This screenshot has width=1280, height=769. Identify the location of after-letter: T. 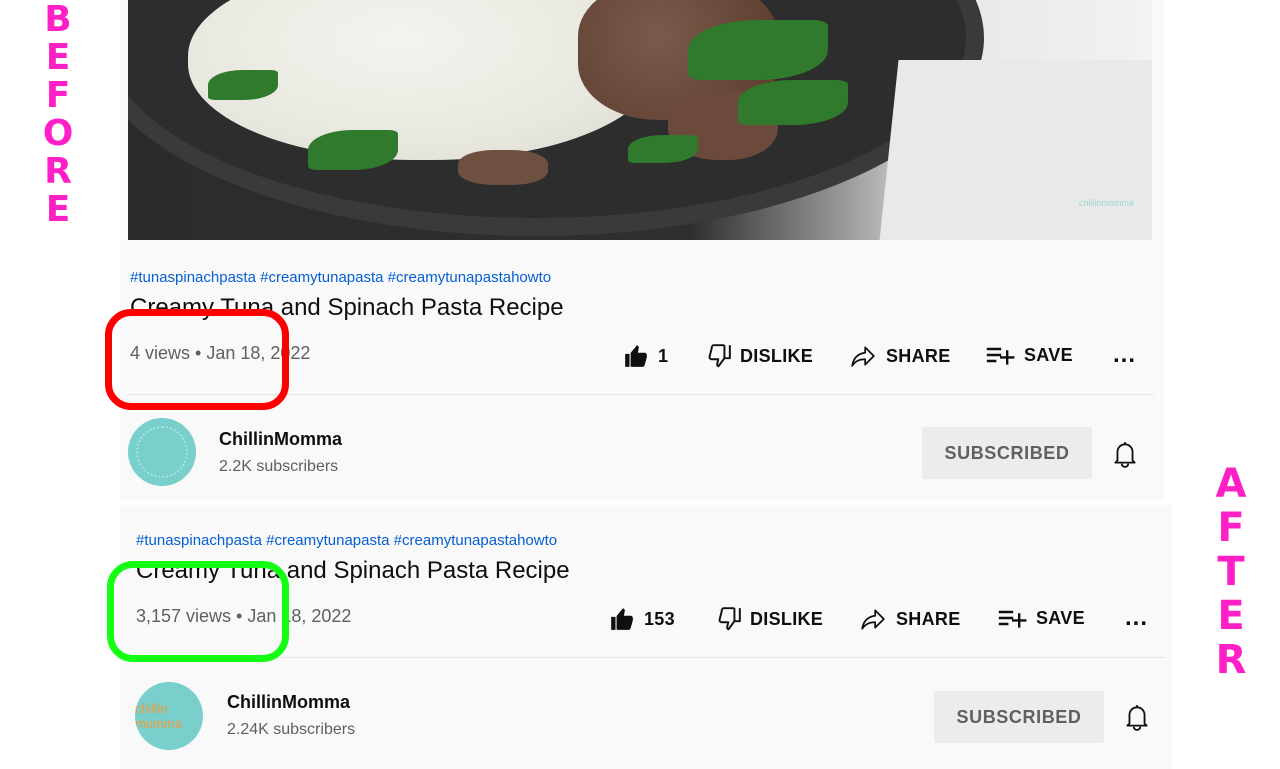
(1231, 572).